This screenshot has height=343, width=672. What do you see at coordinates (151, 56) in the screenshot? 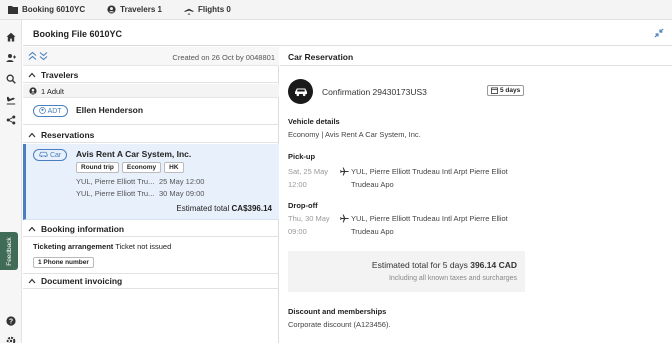
I see `summary-toolbar: Created on 26 Oct by 0048801` at bounding box center [151, 56].